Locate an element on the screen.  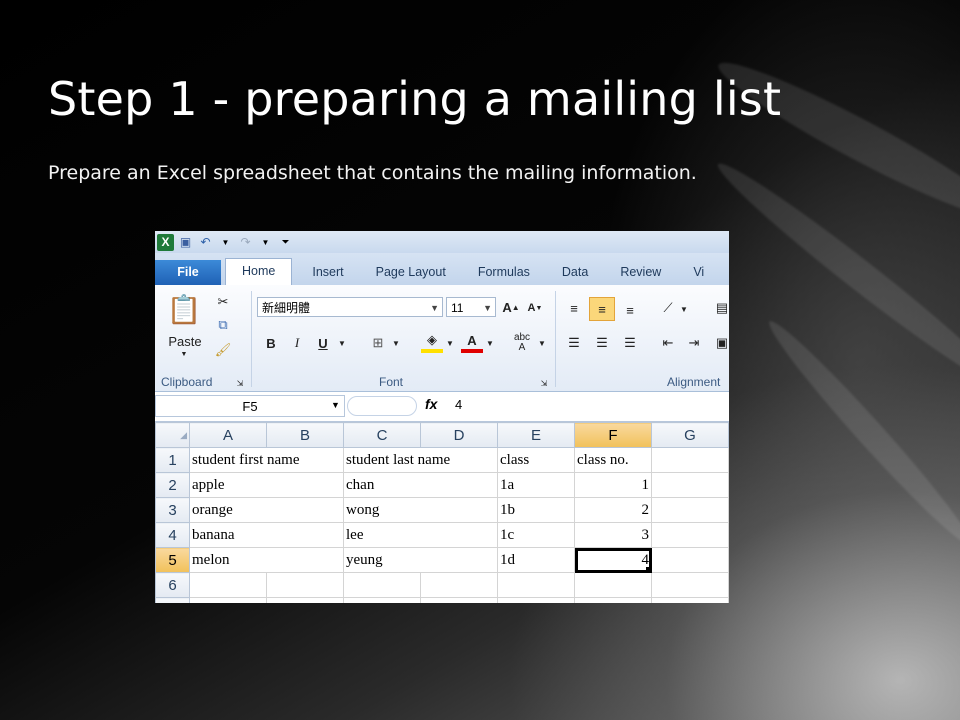
cut-icon: ✂ is located at coordinates (223, 302).